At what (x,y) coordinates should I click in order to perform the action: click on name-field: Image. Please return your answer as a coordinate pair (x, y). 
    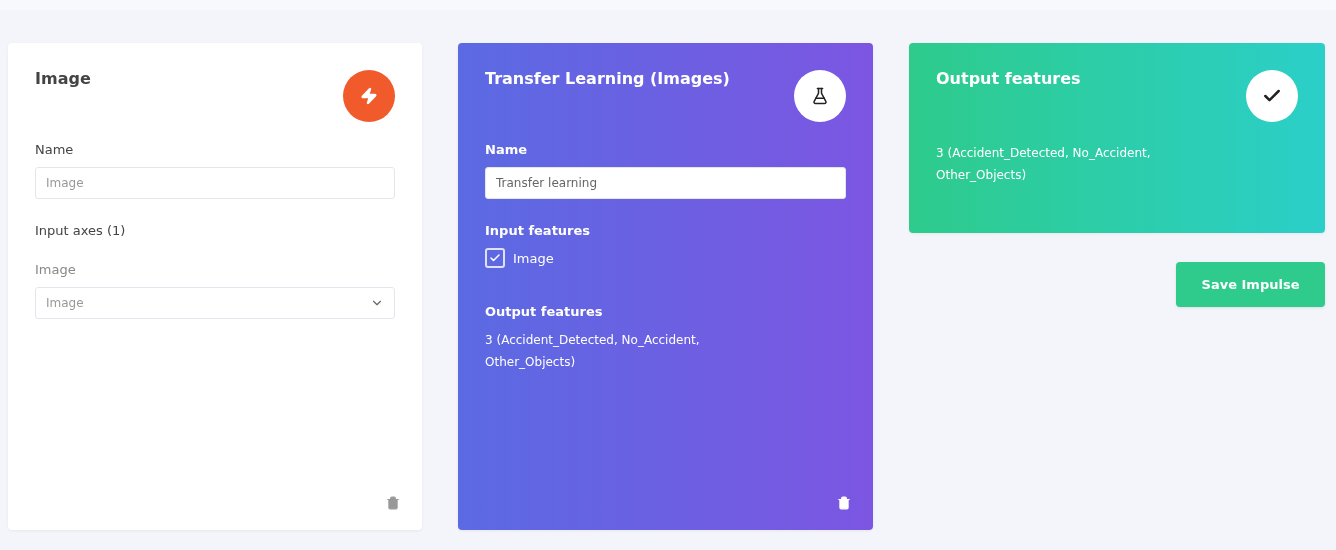
    Looking at the image, I should click on (215, 183).